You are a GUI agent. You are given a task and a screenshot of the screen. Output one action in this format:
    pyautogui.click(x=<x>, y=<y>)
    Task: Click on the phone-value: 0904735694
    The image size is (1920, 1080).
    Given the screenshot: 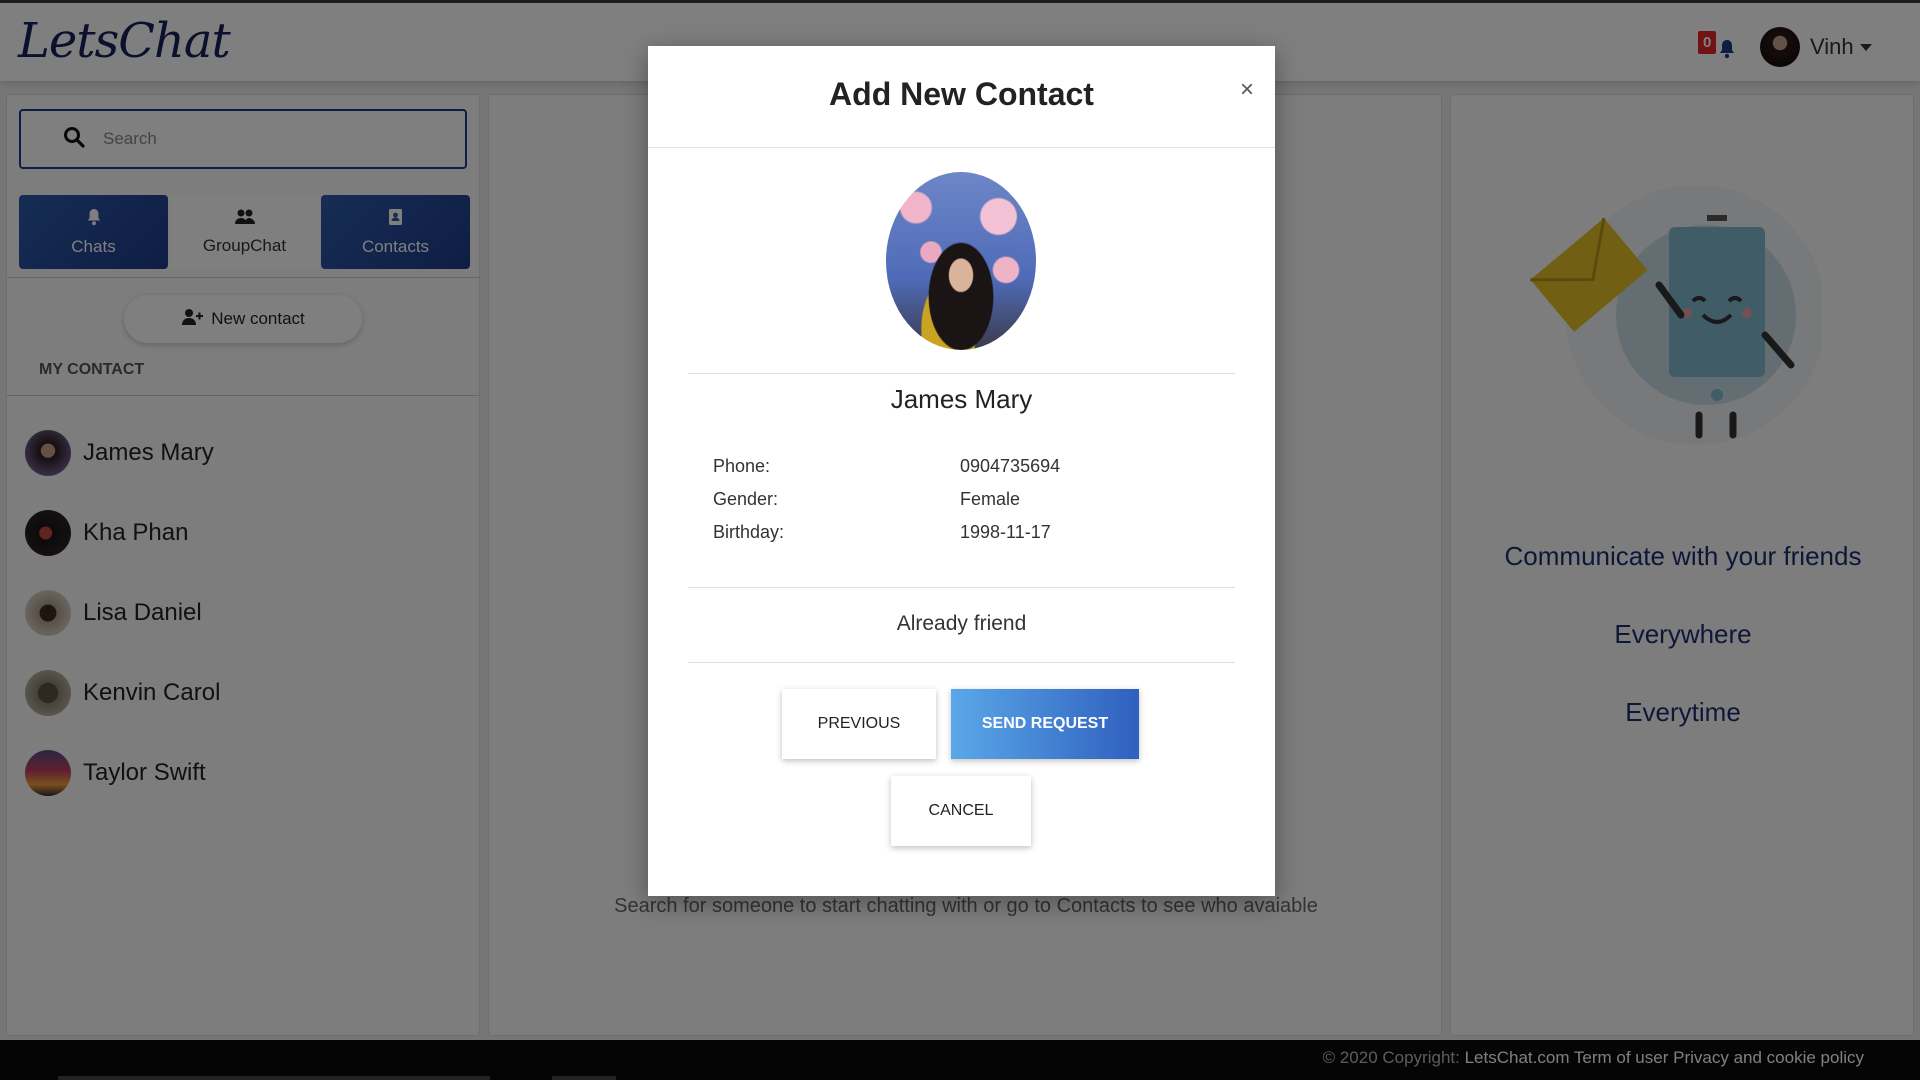 What is the action you would take?
    pyautogui.click(x=1010, y=466)
    